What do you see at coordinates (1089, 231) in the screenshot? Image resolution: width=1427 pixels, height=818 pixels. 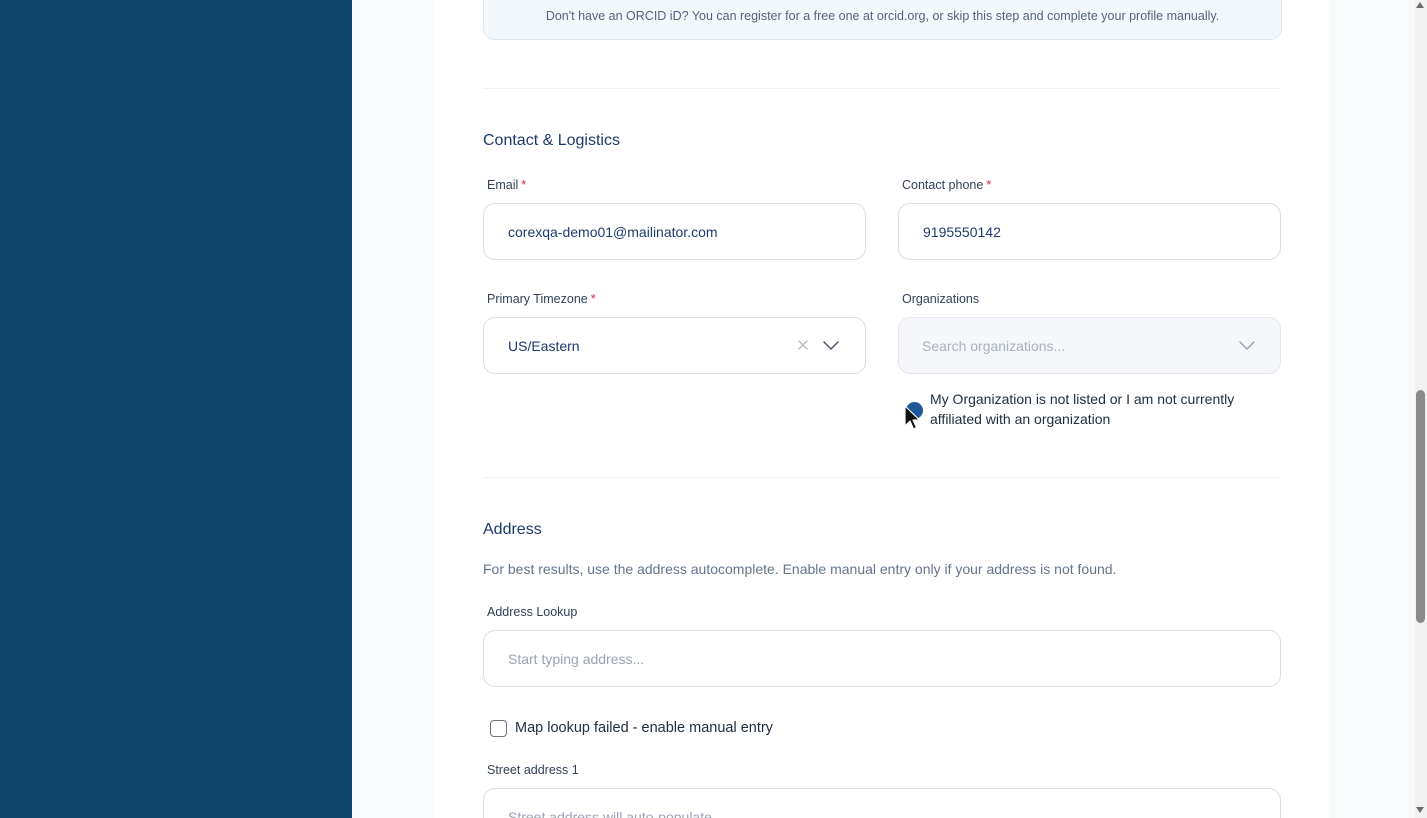 I see `phone-field` at bounding box center [1089, 231].